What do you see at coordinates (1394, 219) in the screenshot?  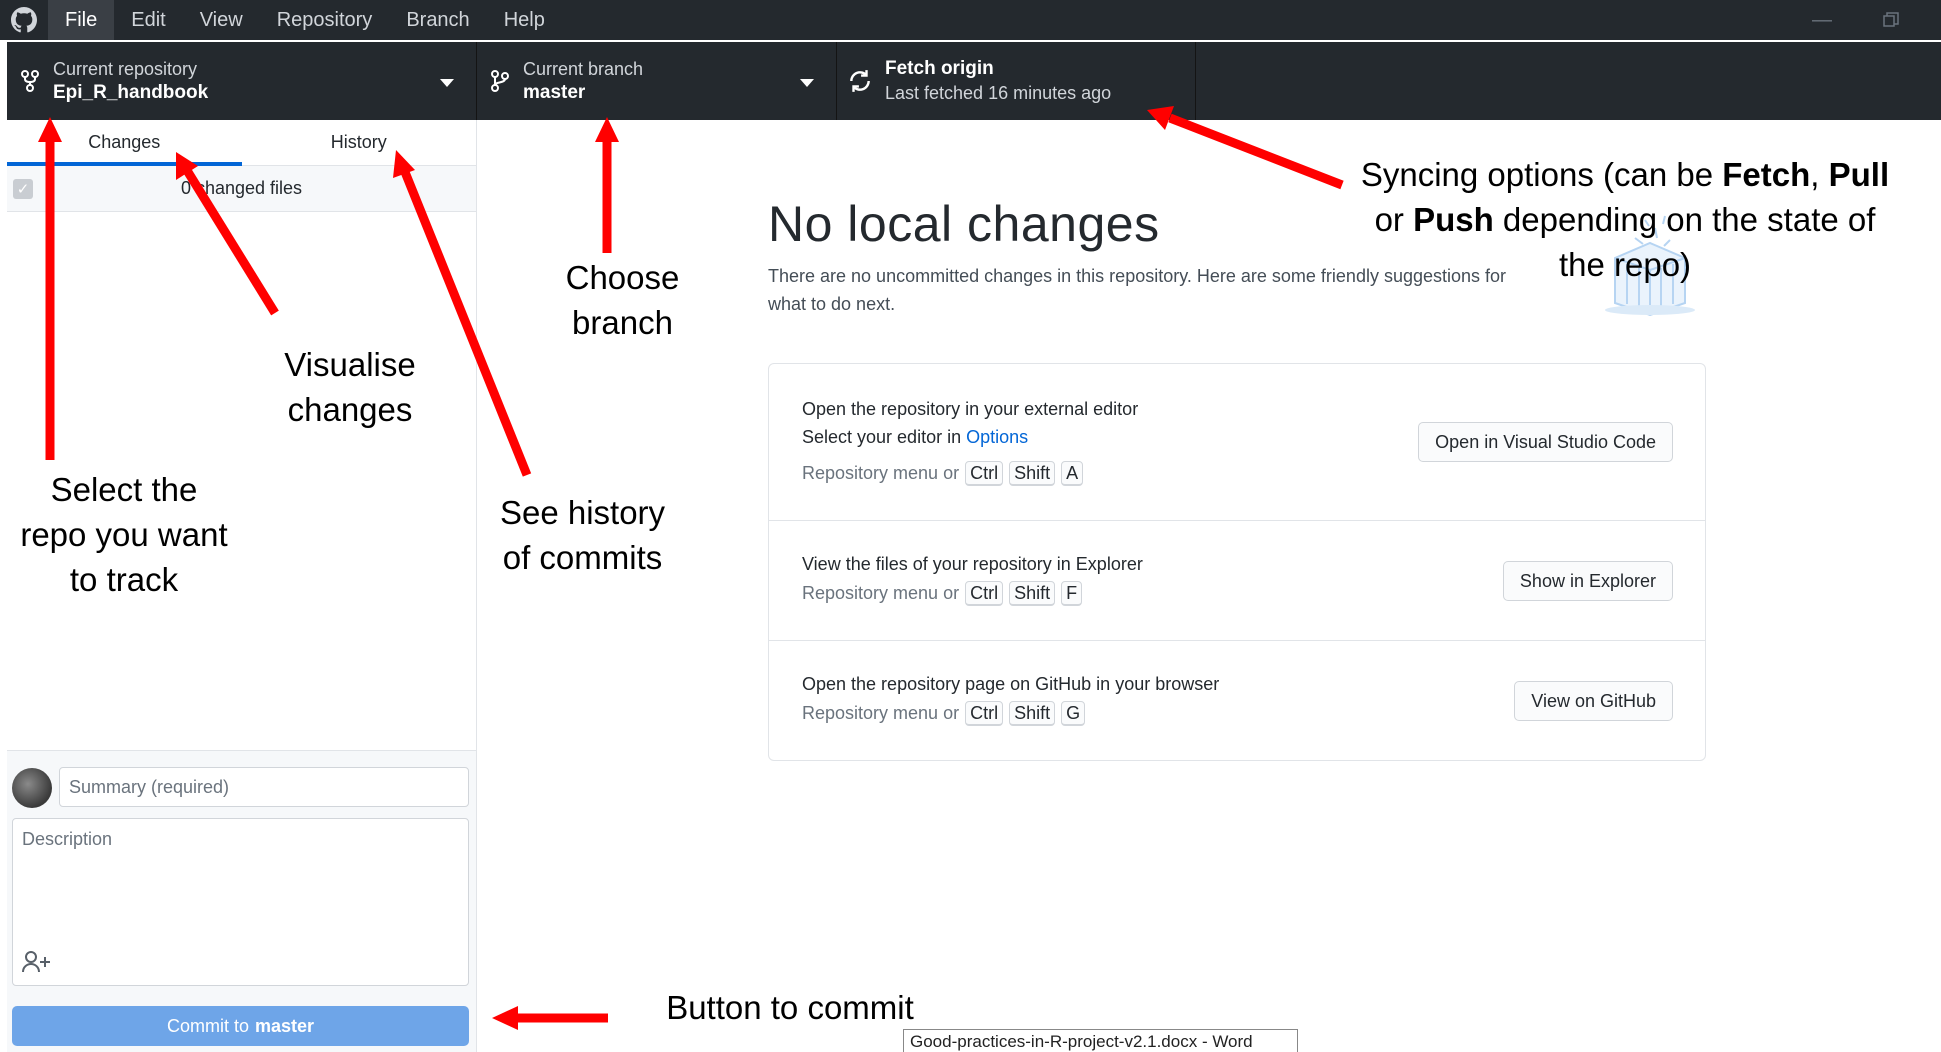 I see `annotation-syncing-text: or` at bounding box center [1394, 219].